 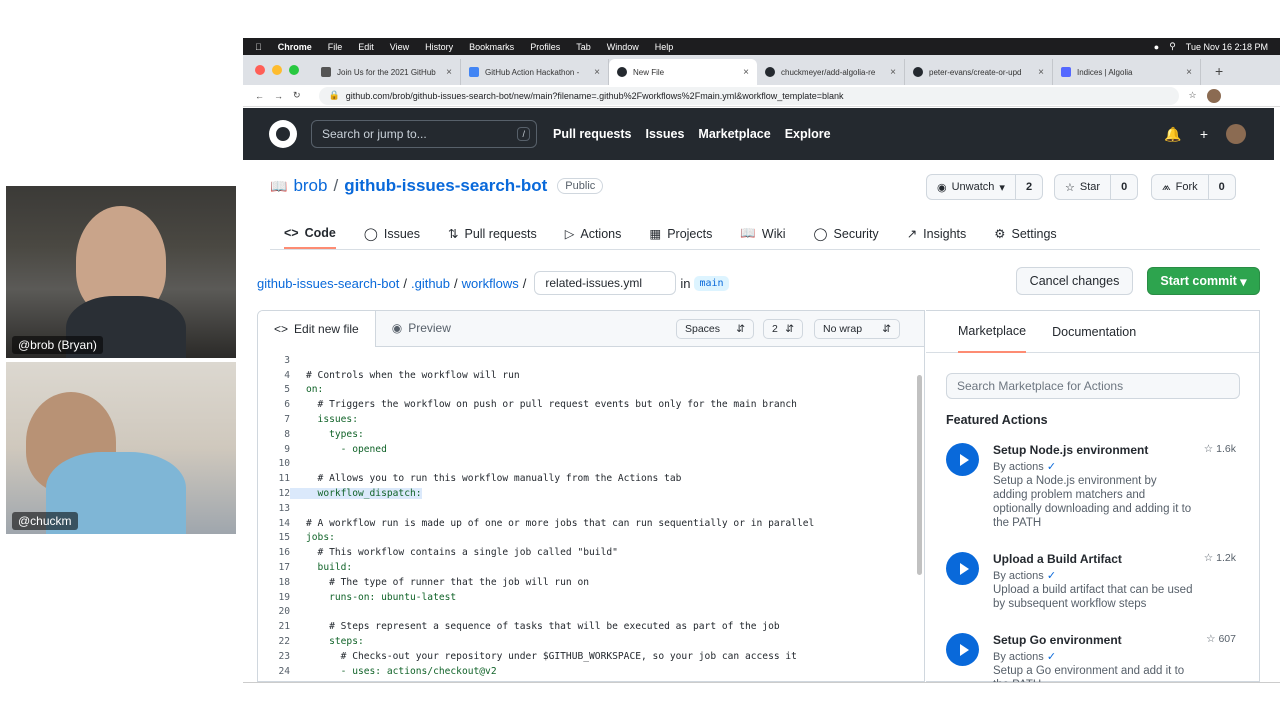 I want to click on datetime: Tue Nov 16 2:18 PM, so click(x=1227, y=47).